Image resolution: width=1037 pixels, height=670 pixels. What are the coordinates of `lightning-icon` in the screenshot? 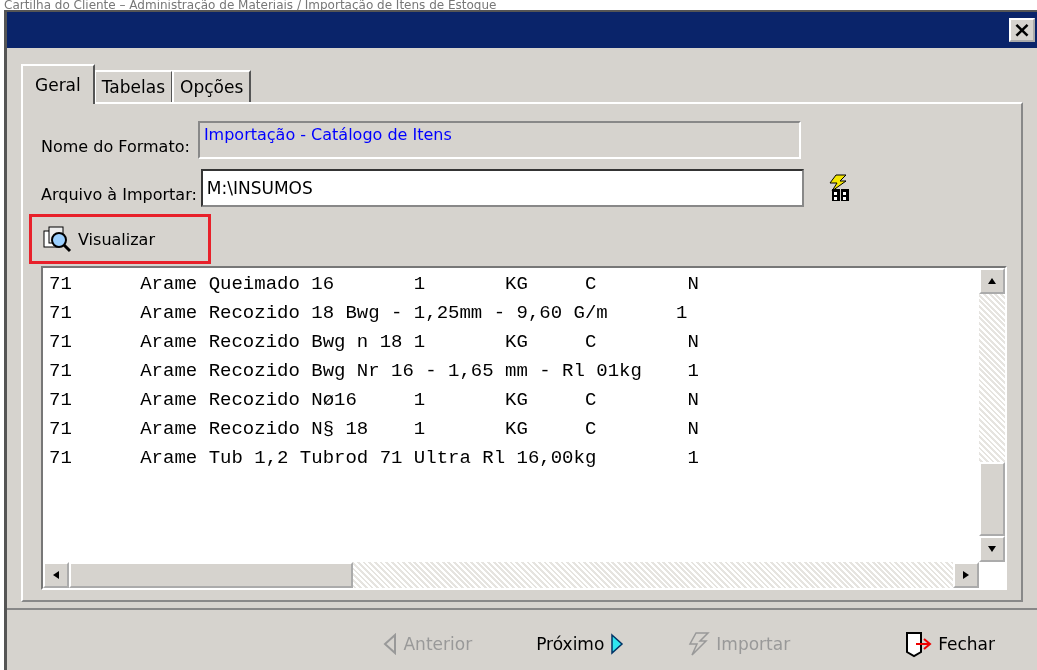 It's located at (699, 644).